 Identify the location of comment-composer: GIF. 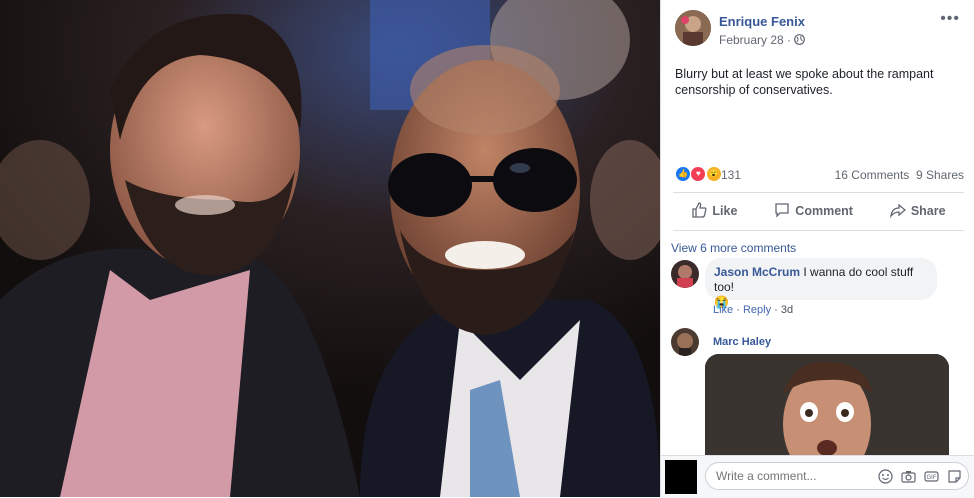
(817, 476).